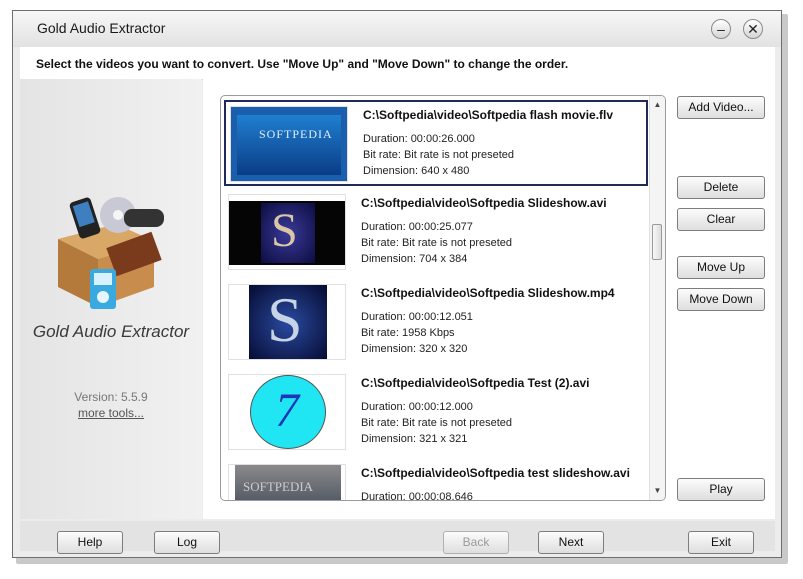  What do you see at coordinates (397, 29) in the screenshot?
I see `title-bar: Gold Audio Extractor – ✕` at bounding box center [397, 29].